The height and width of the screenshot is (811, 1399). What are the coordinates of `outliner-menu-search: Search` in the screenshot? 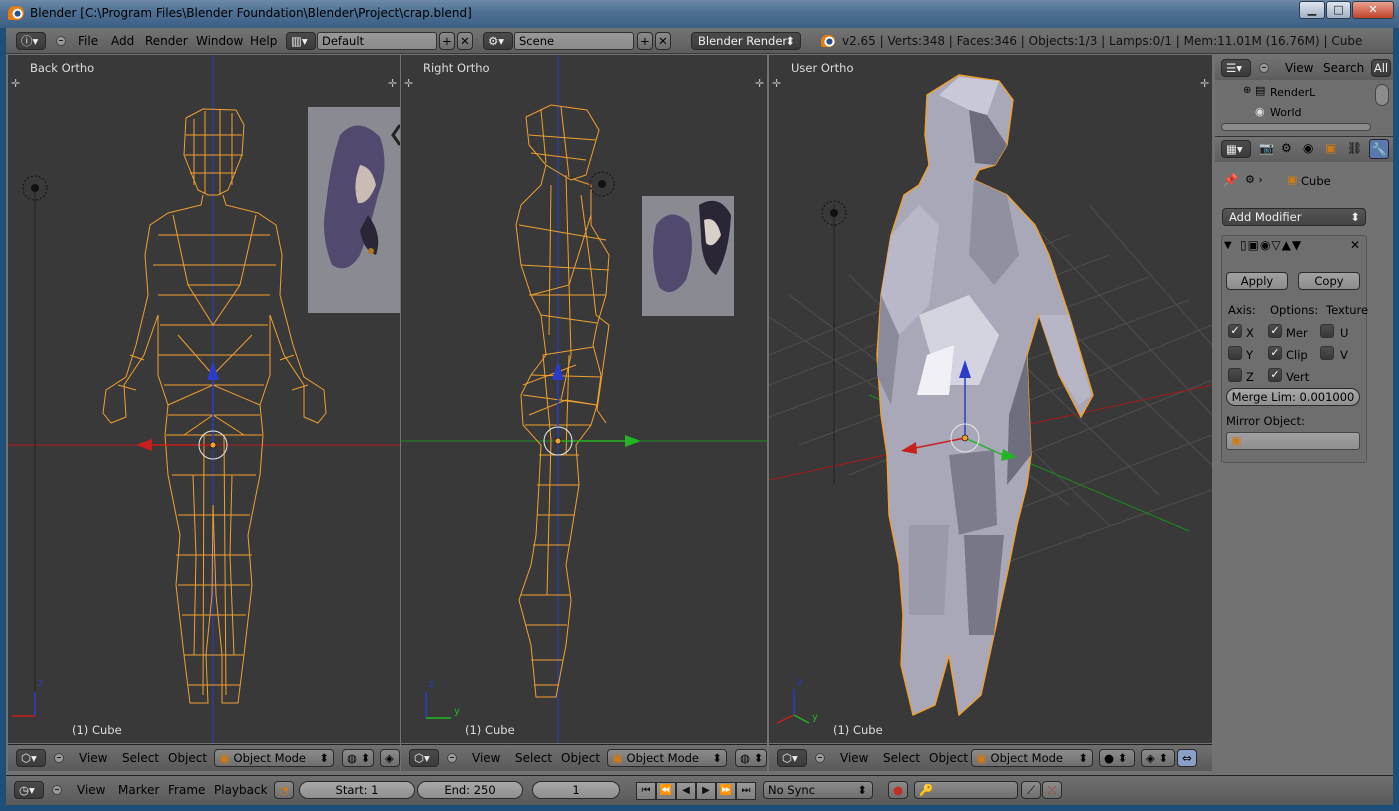 It's located at (1343, 68).